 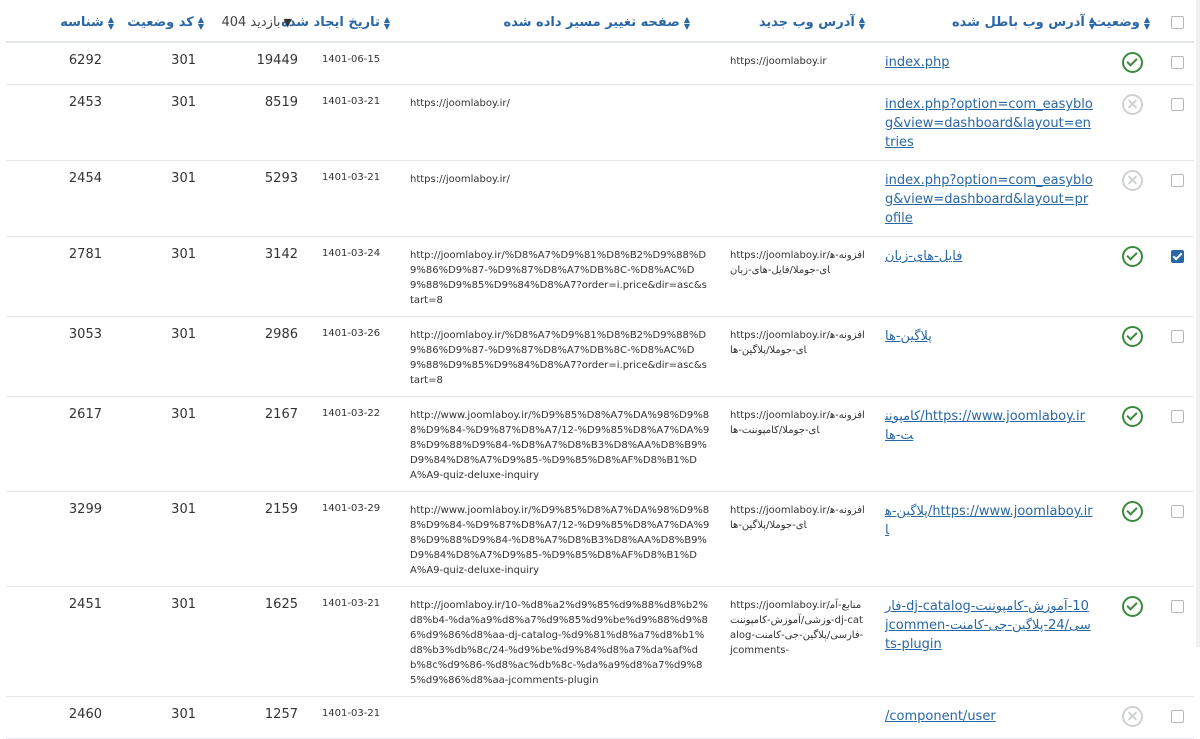 I want to click on new-url-cell: https://joomlaboy.ir, so click(x=797, y=63).